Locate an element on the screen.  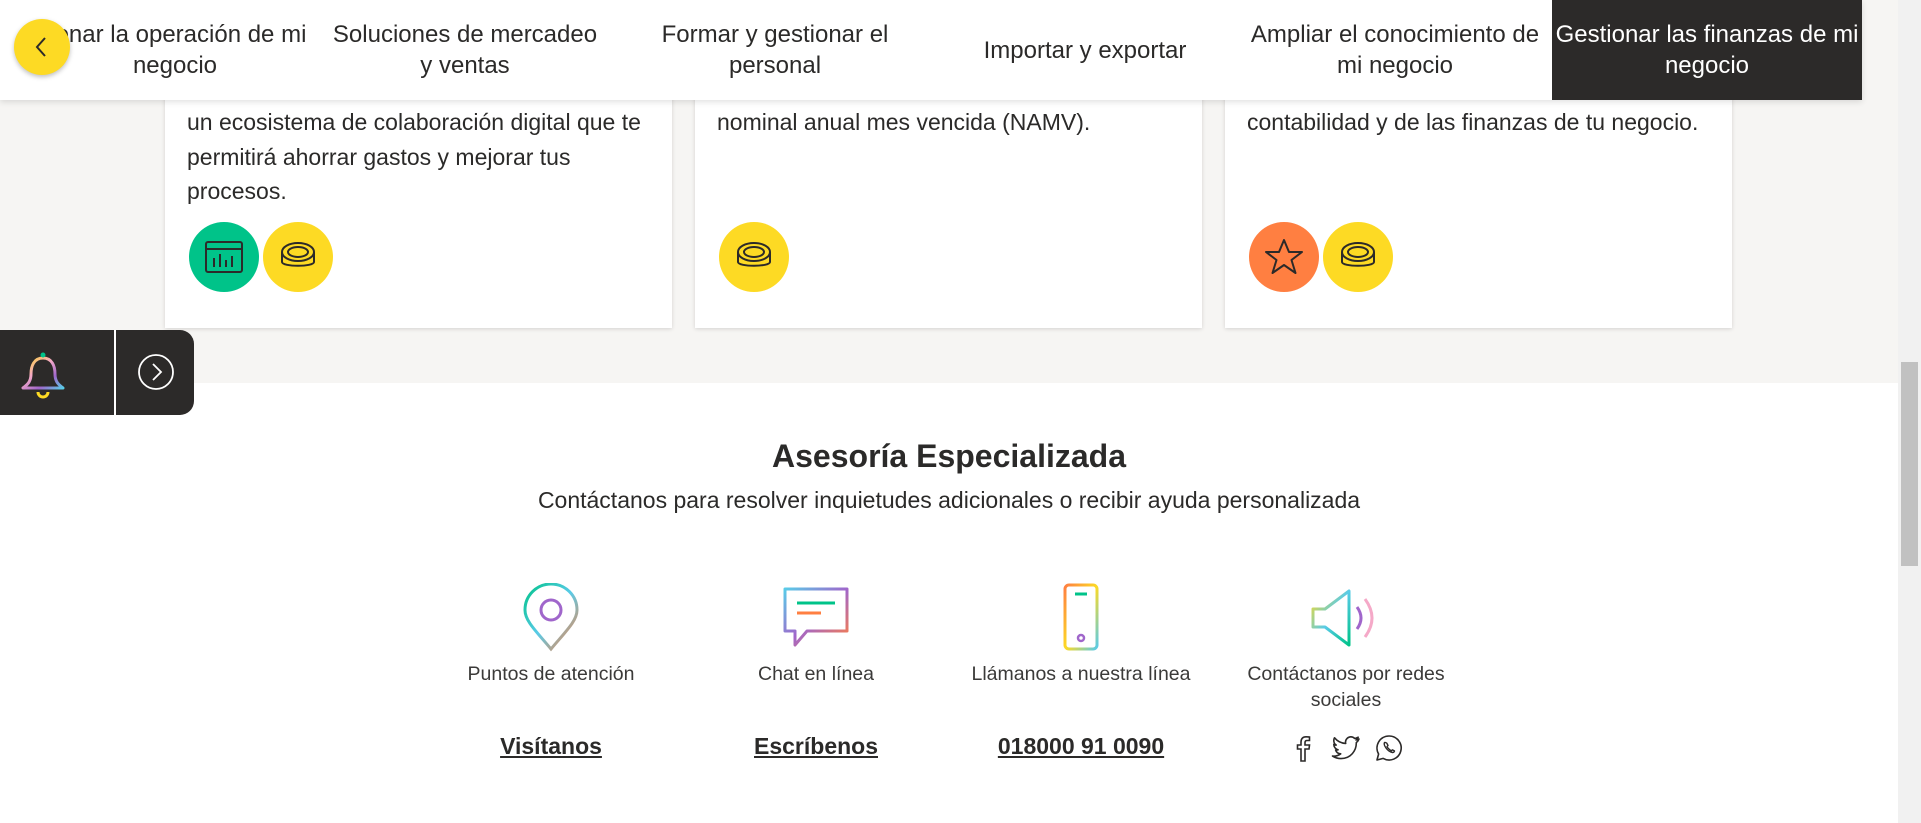
tab-operacion: tionar la operación de mi negocio is located at coordinates (175, 50).